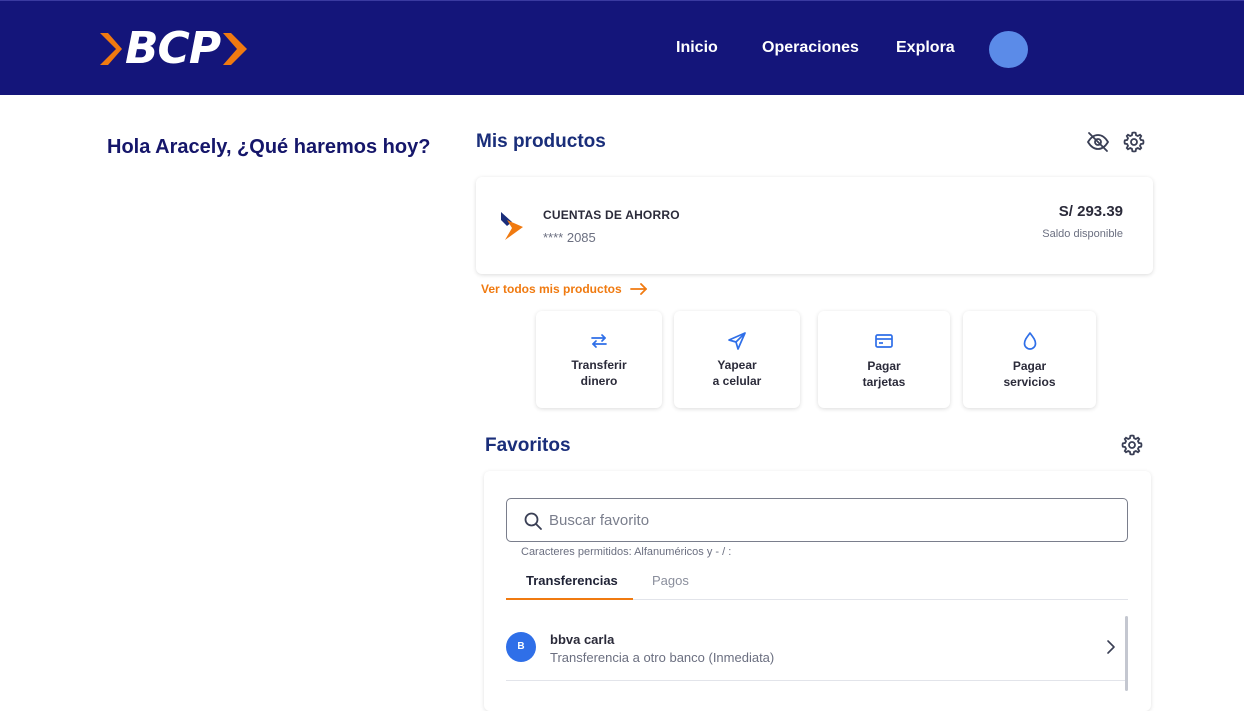 The width and height of the screenshot is (1244, 711). What do you see at coordinates (925, 48) in the screenshot?
I see `nav-explora: Explora` at bounding box center [925, 48].